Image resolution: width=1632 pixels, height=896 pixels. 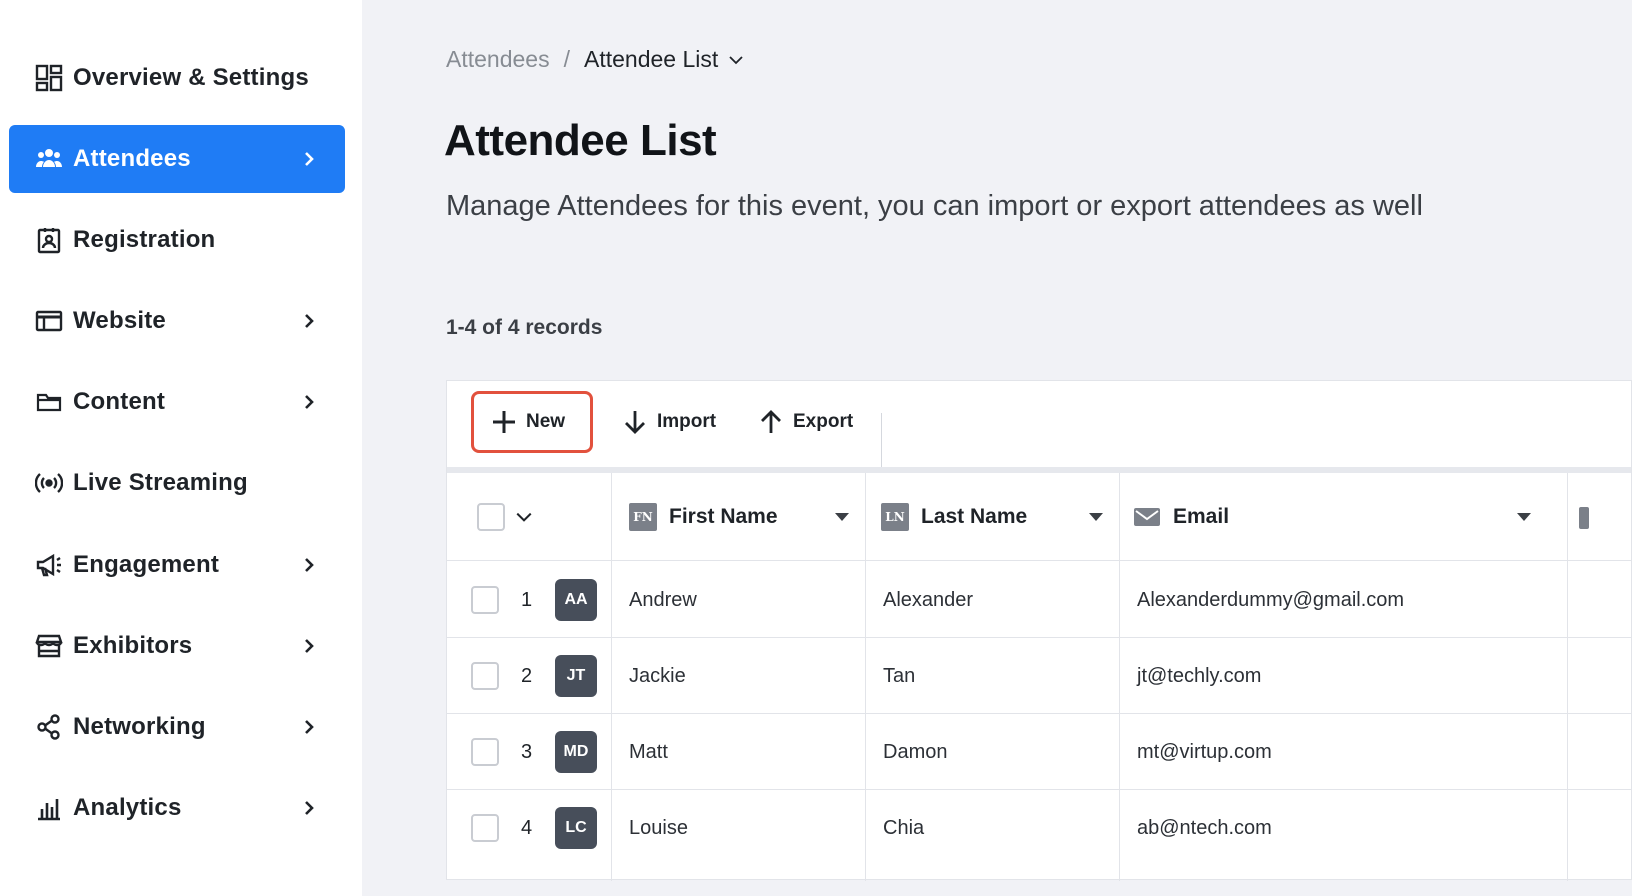 What do you see at coordinates (771, 421) in the screenshot?
I see `arrow-up-icon` at bounding box center [771, 421].